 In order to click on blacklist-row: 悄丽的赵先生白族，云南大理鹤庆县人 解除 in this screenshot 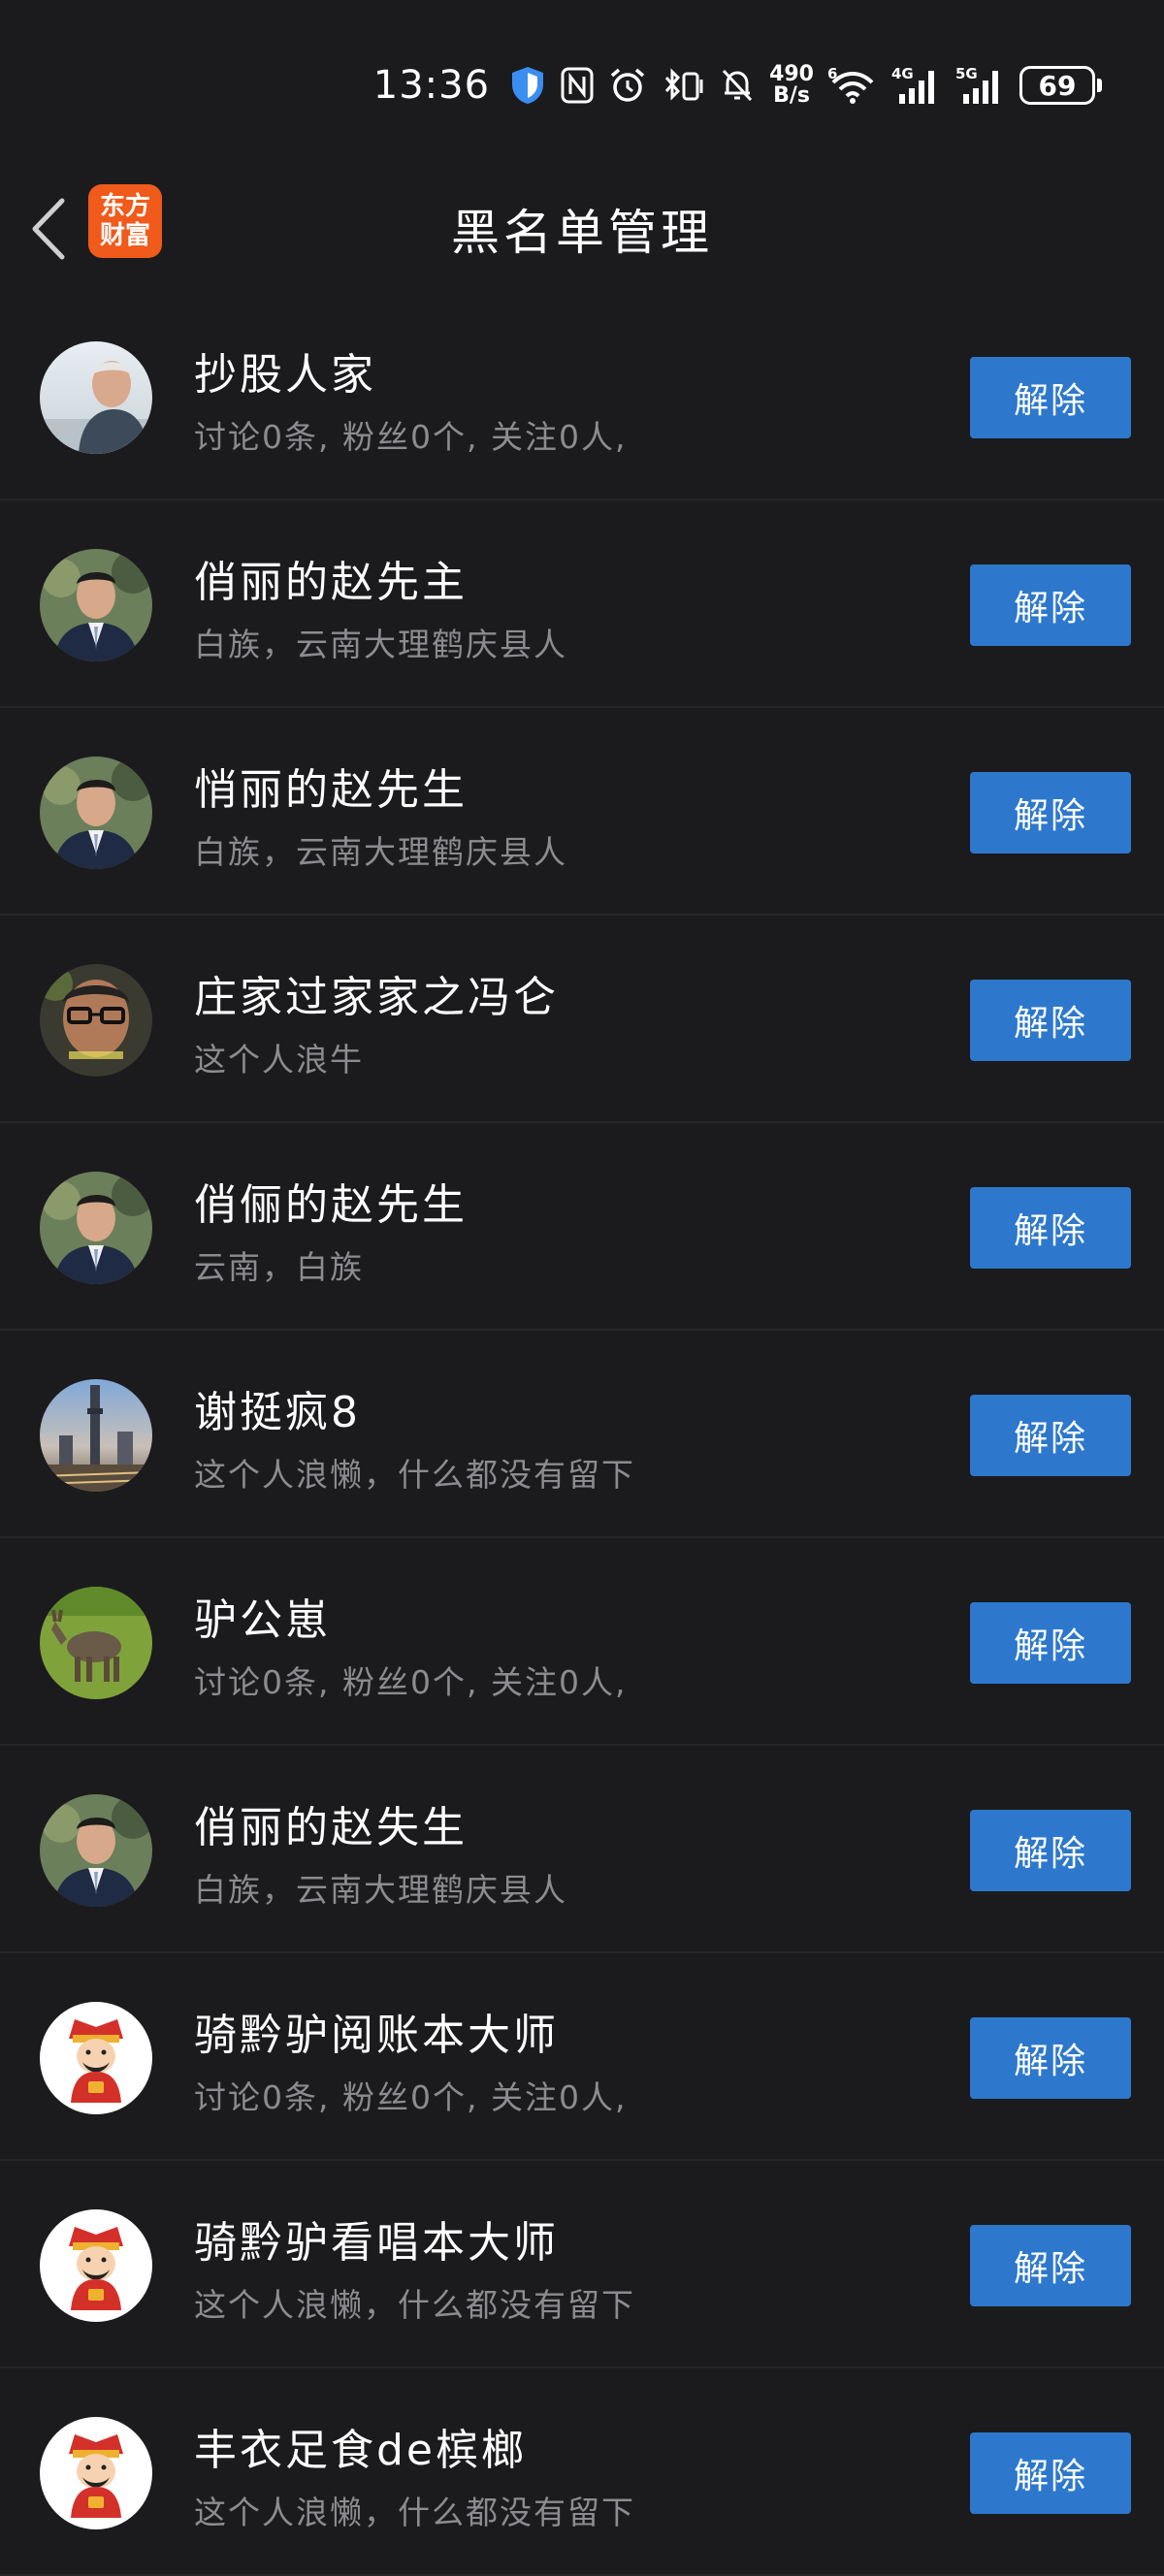, I will do `click(582, 812)`.